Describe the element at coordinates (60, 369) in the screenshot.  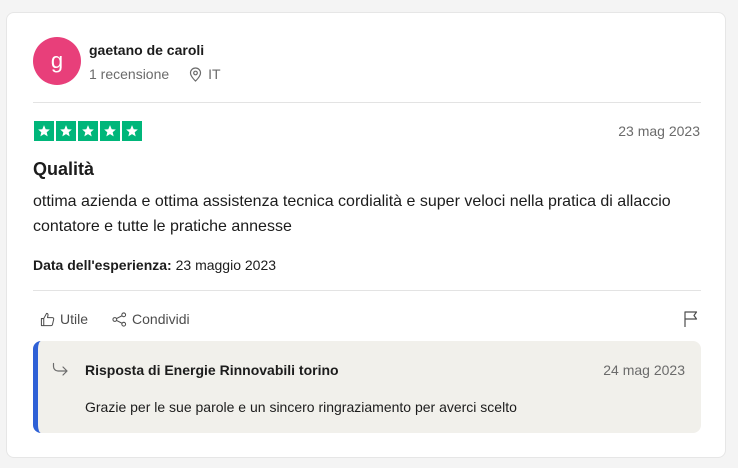
I see `reply-arrow-icon` at that location.